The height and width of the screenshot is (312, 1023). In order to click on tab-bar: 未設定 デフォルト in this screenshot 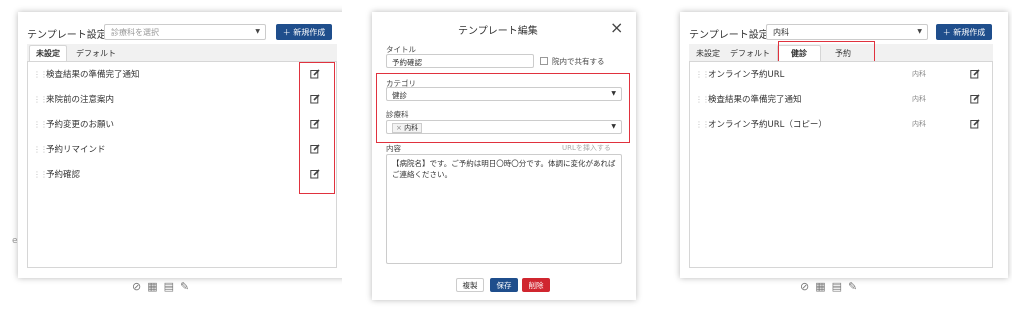, I will do `click(182, 52)`.